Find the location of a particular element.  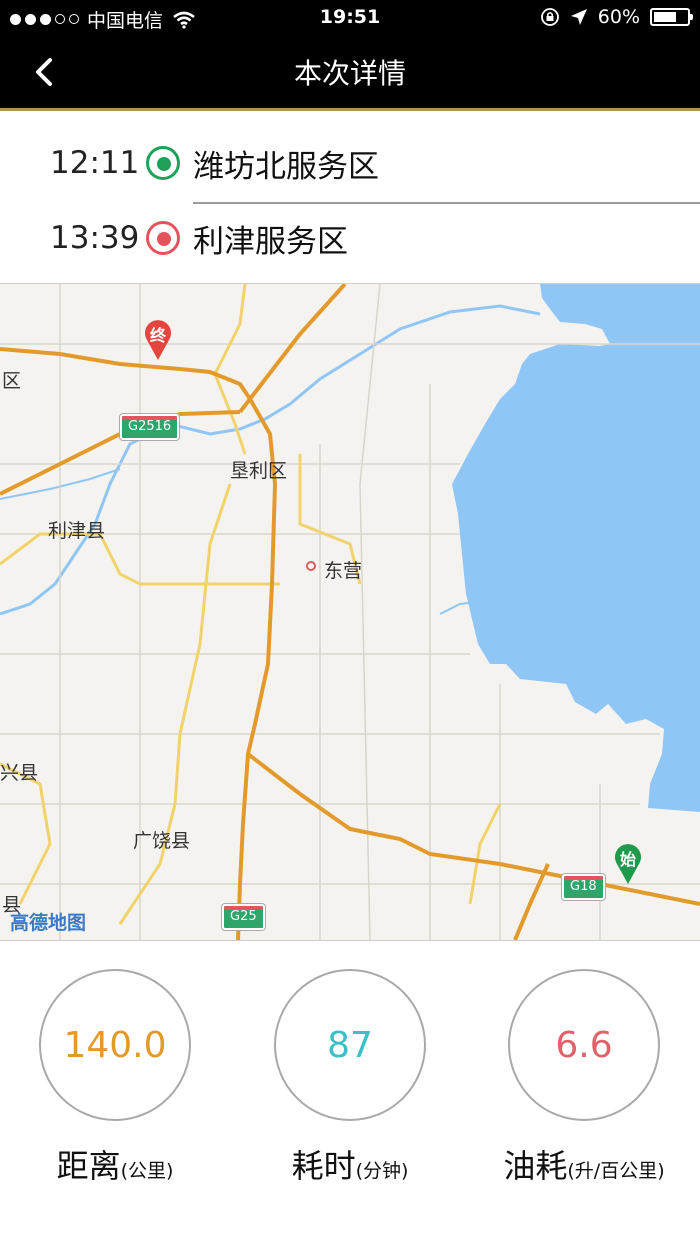

page-title: 本次详情 is located at coordinates (349, 73).